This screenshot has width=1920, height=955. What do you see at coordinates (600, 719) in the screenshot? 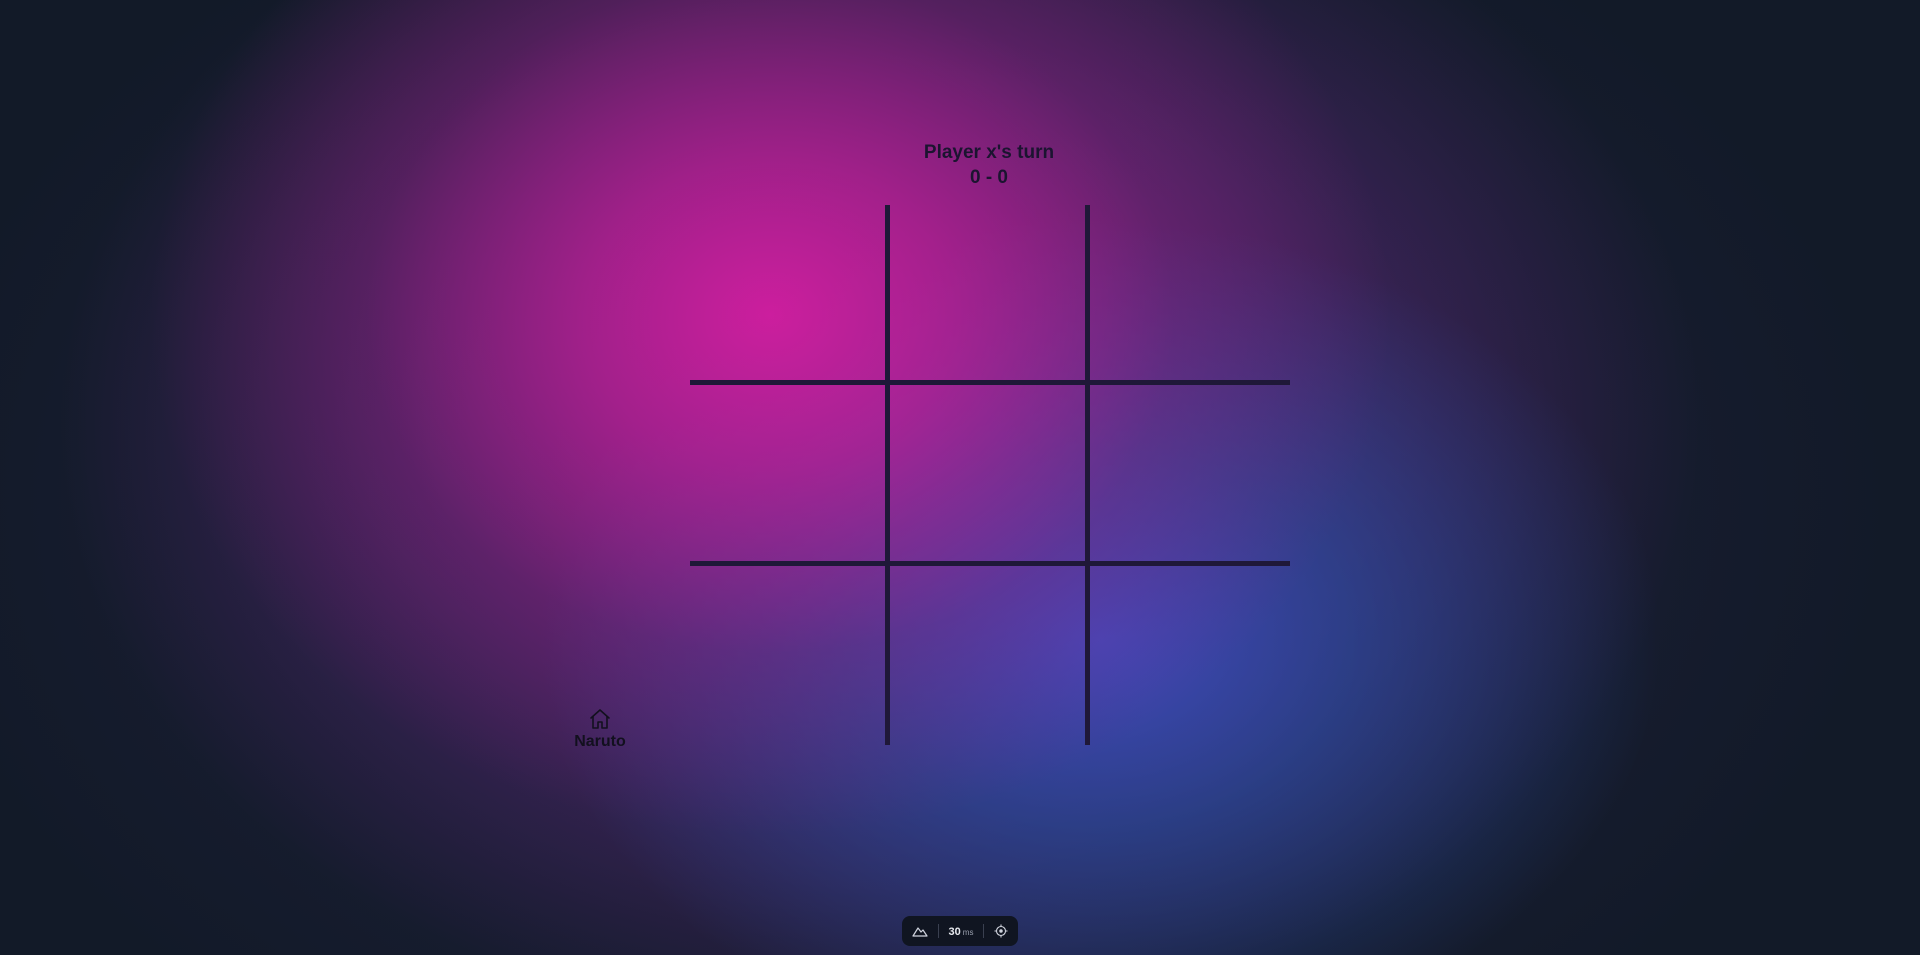
I see `home-icon` at bounding box center [600, 719].